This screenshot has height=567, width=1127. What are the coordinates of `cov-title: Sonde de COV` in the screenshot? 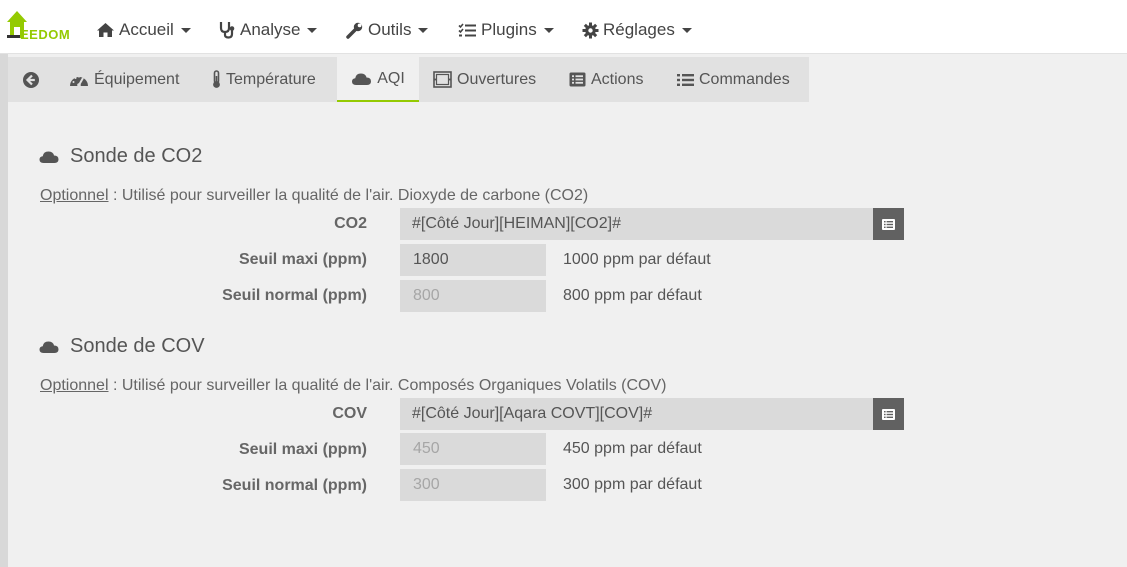 It's located at (137, 346).